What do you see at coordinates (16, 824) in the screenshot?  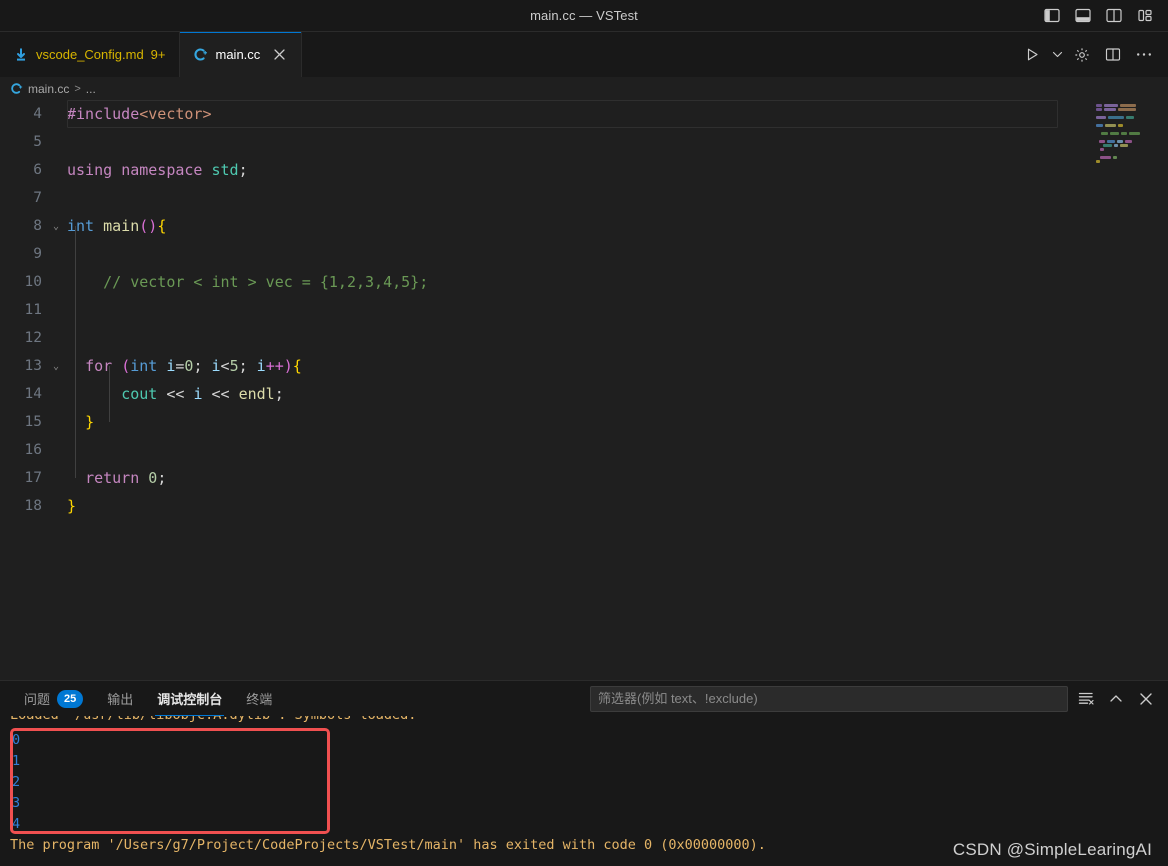 I see `console-output-line: 4` at bounding box center [16, 824].